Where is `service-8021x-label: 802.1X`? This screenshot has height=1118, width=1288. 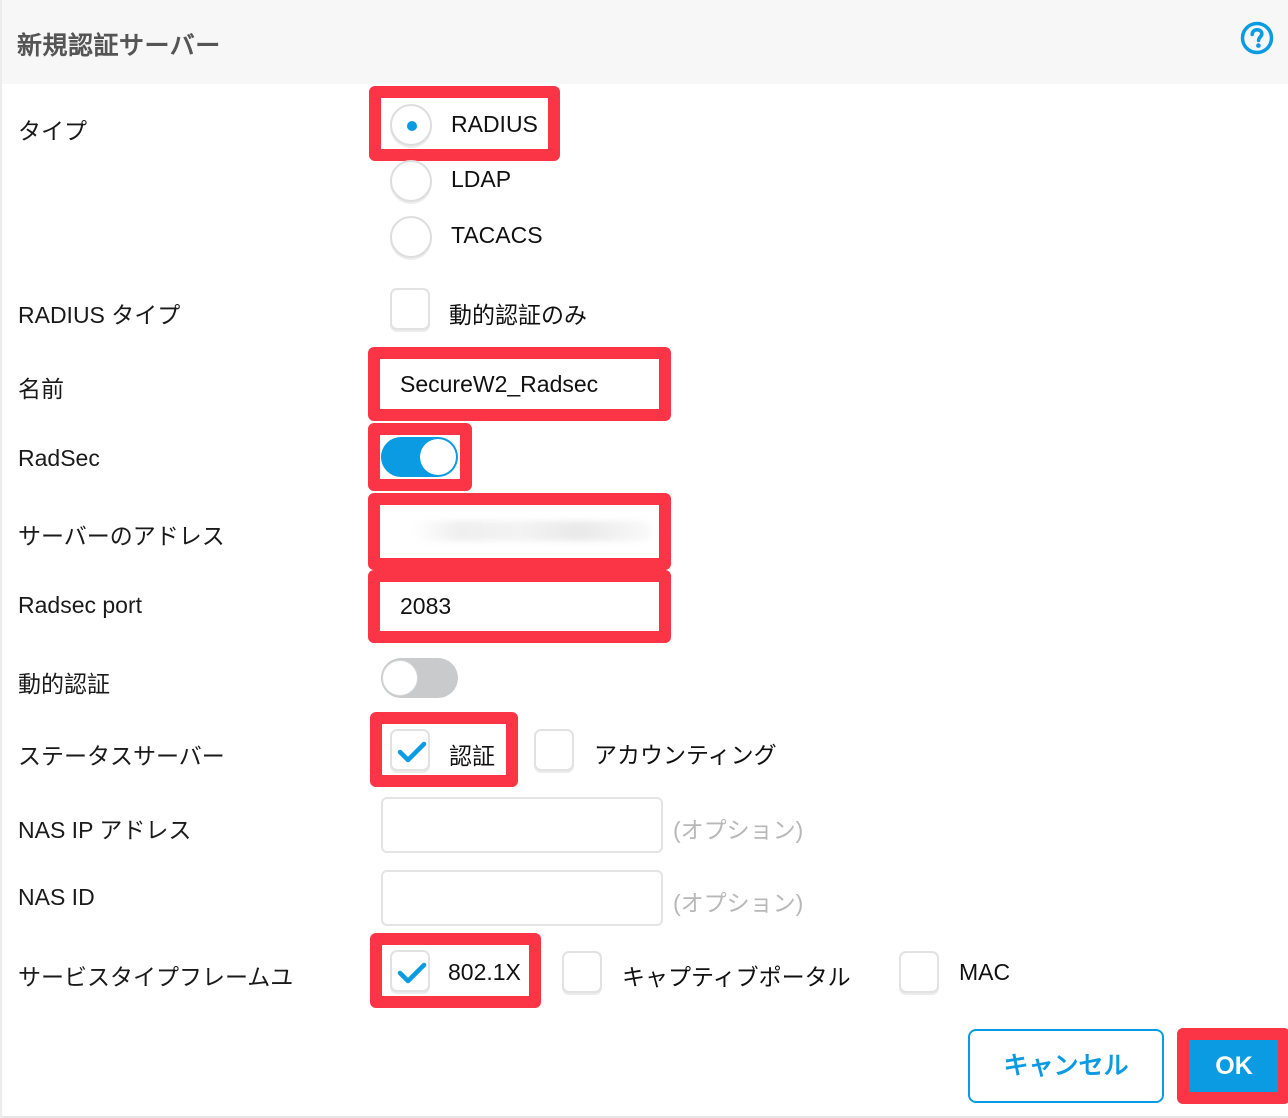 service-8021x-label: 802.1X is located at coordinates (484, 972).